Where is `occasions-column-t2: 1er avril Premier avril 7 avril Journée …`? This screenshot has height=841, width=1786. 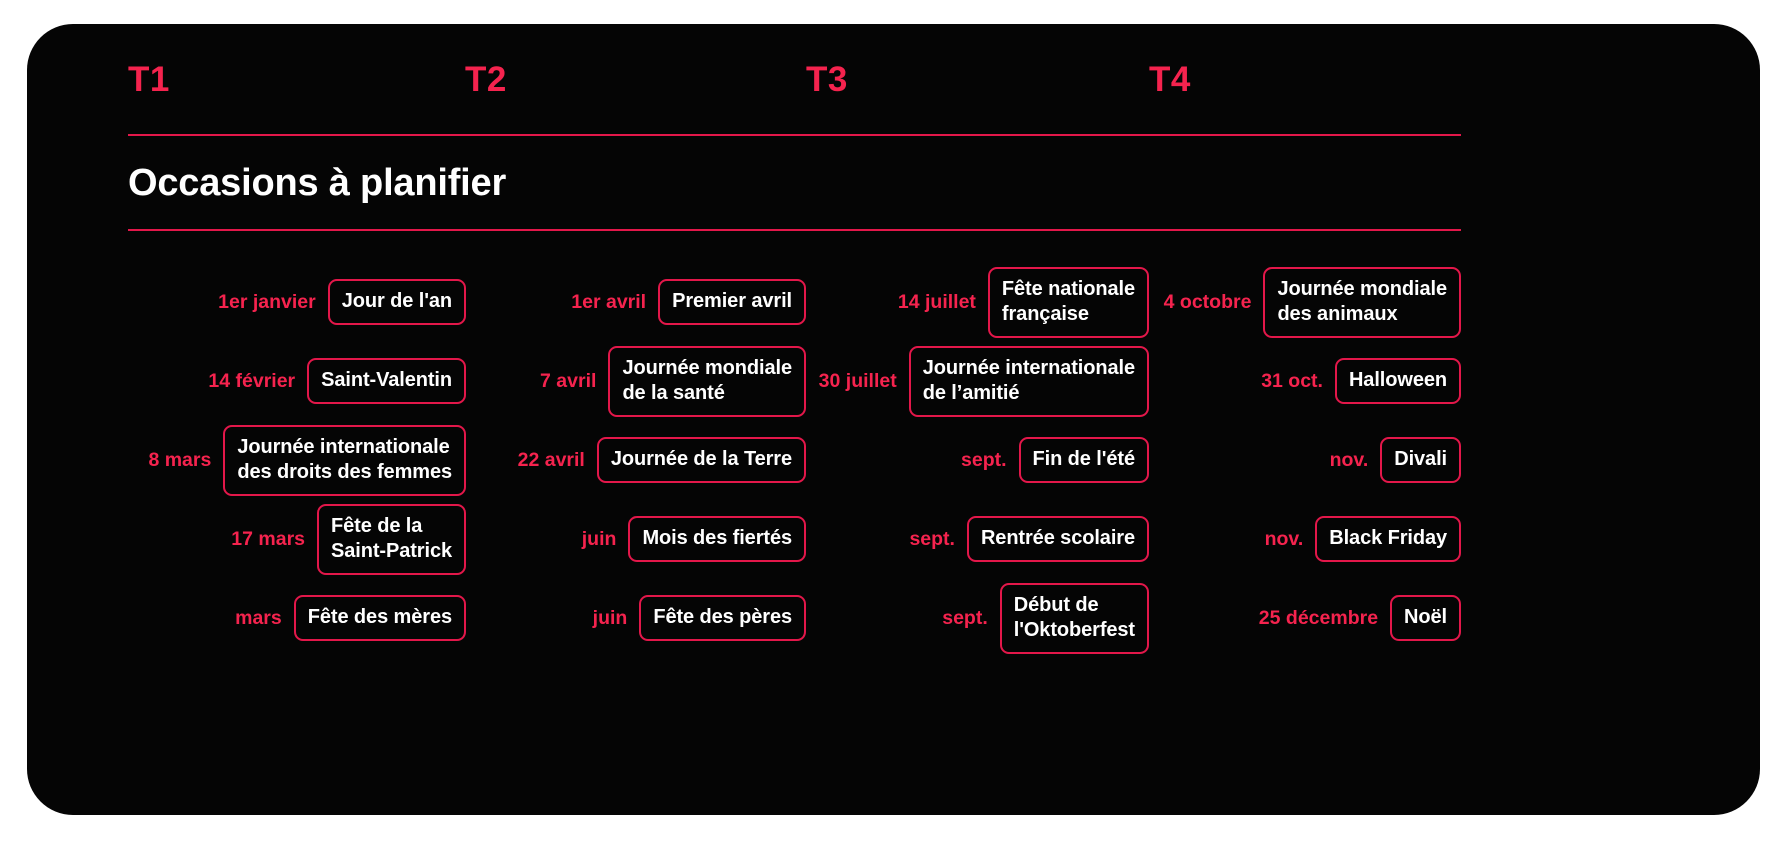 occasions-column-t2: 1er avril Premier avril 7 avril Journée … is located at coordinates (636, 460).